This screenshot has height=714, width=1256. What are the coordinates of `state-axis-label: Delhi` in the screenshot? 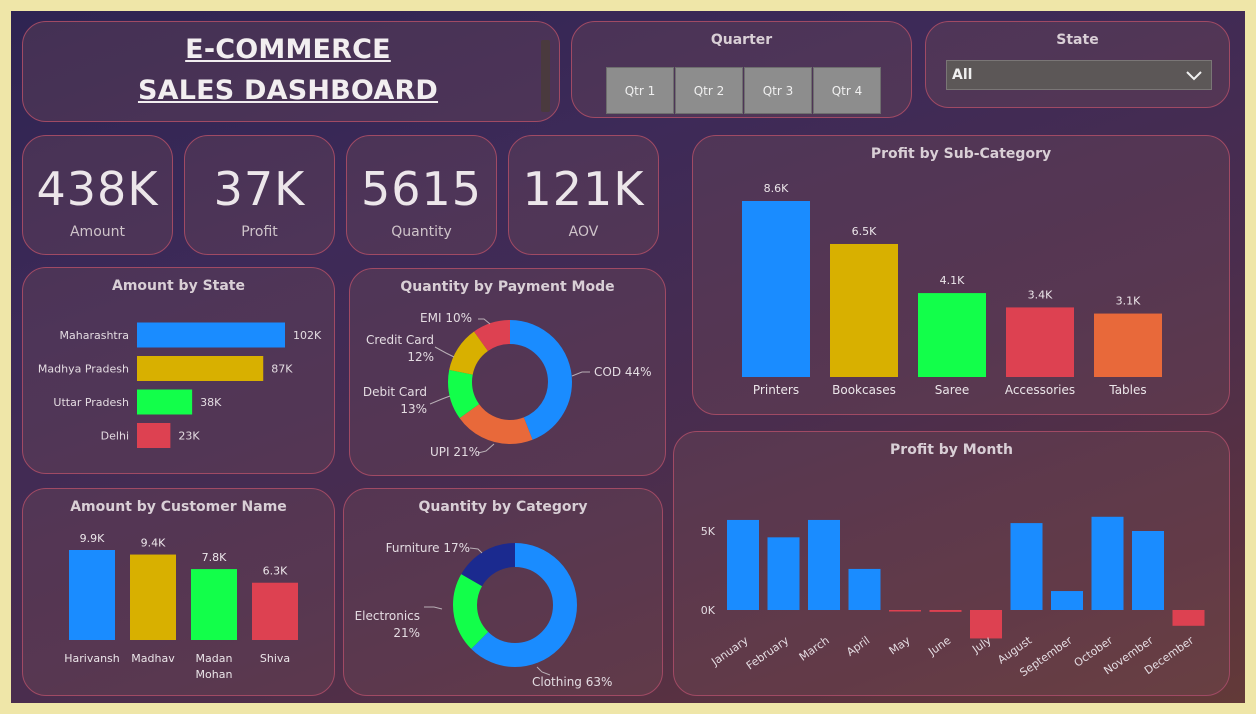 It's located at (115, 436).